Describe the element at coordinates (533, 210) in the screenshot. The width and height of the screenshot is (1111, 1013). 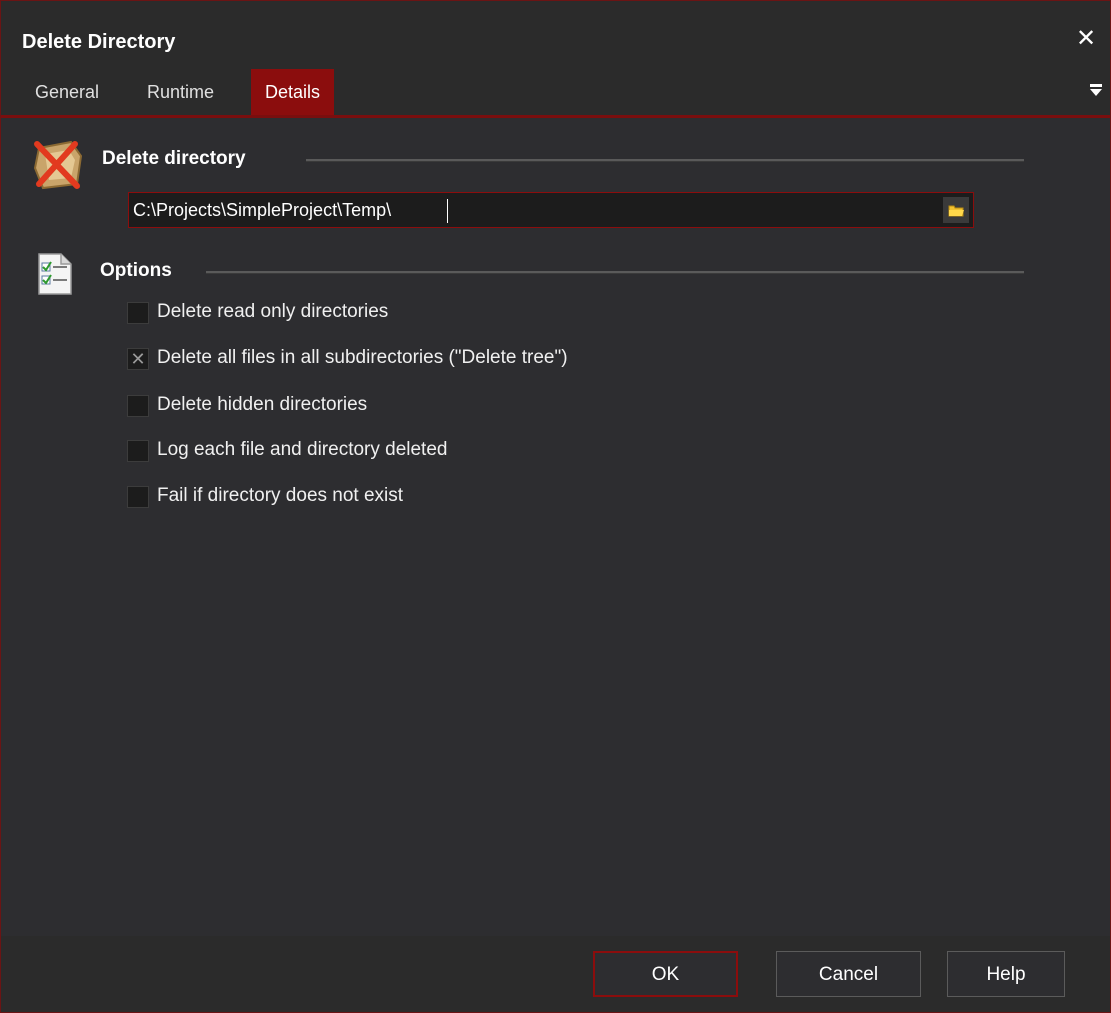
I see `directory-path-input` at that location.